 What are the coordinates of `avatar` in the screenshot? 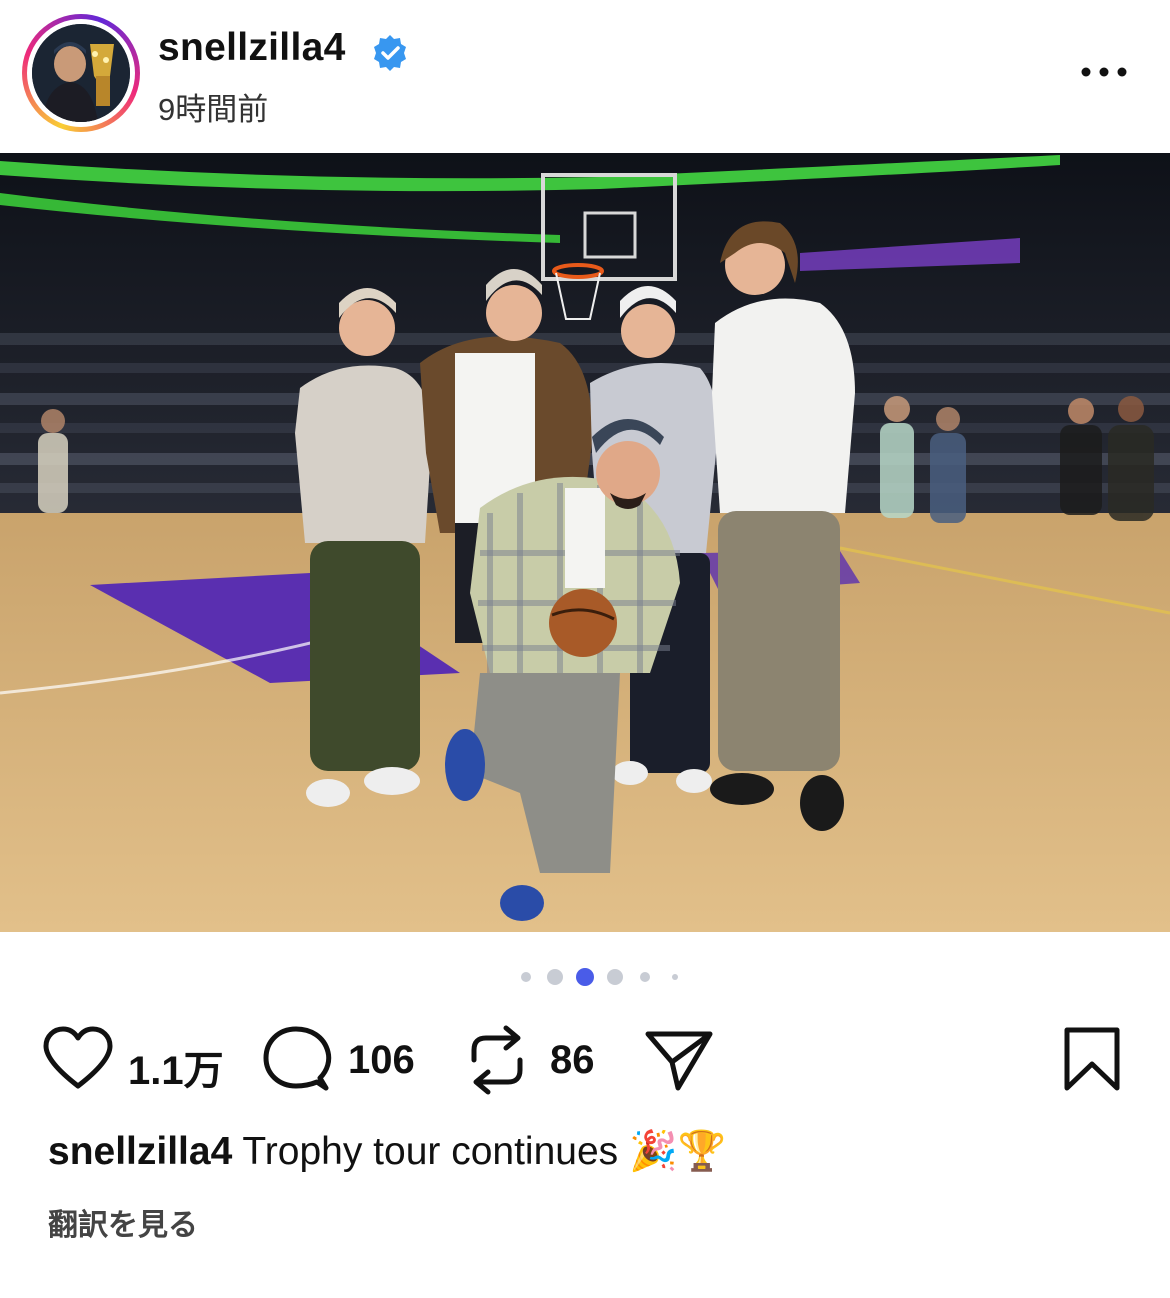 It's located at (81, 73).